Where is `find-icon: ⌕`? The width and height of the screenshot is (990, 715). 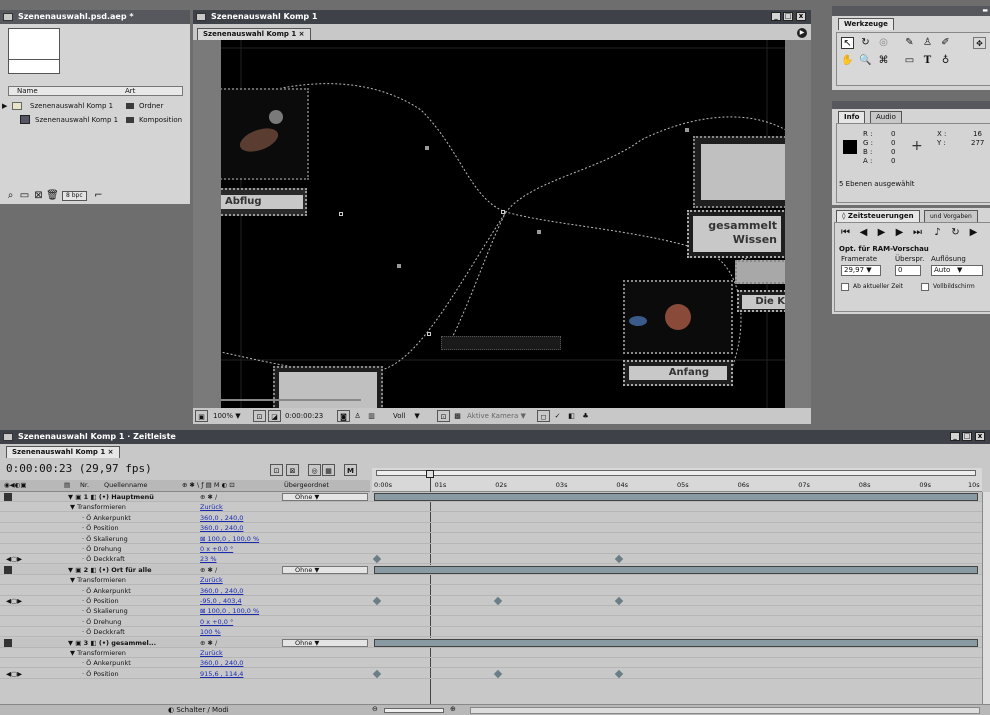
find-icon: ⌕ is located at coordinates (10, 196).